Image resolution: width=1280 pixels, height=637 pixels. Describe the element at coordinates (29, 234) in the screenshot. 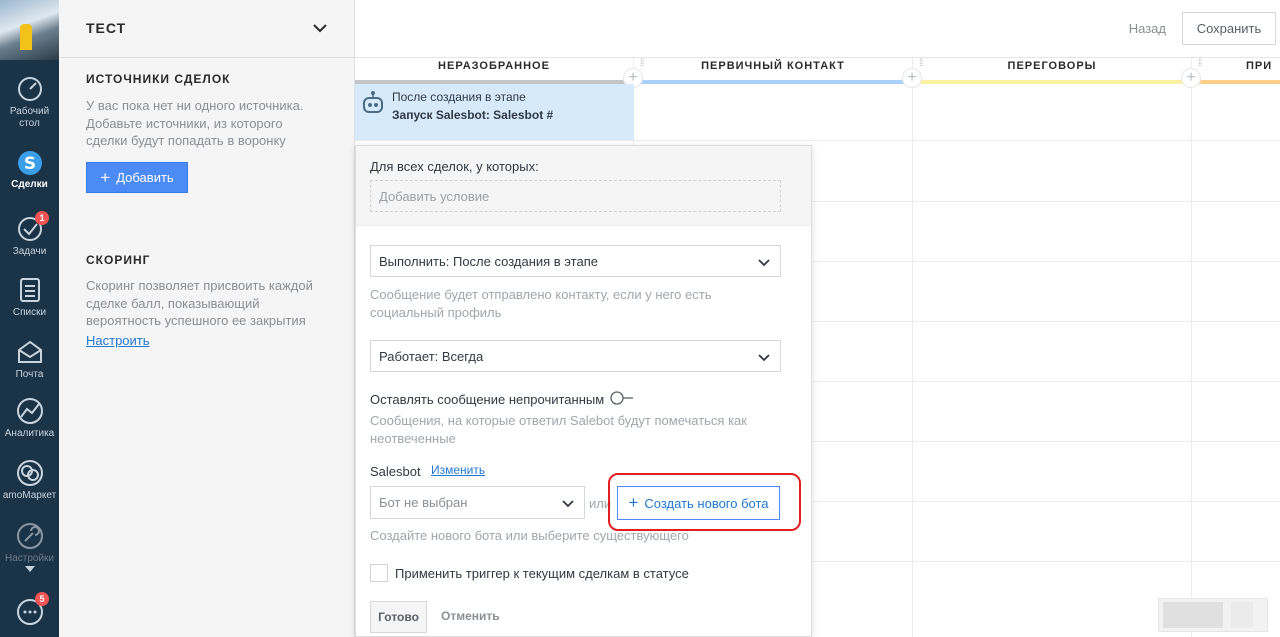

I see `nav-item-tasks: Задачи 1` at that location.